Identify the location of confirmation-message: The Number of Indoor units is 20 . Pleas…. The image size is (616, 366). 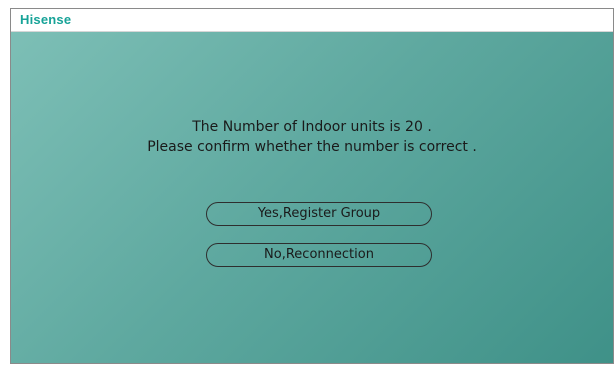
(312, 137).